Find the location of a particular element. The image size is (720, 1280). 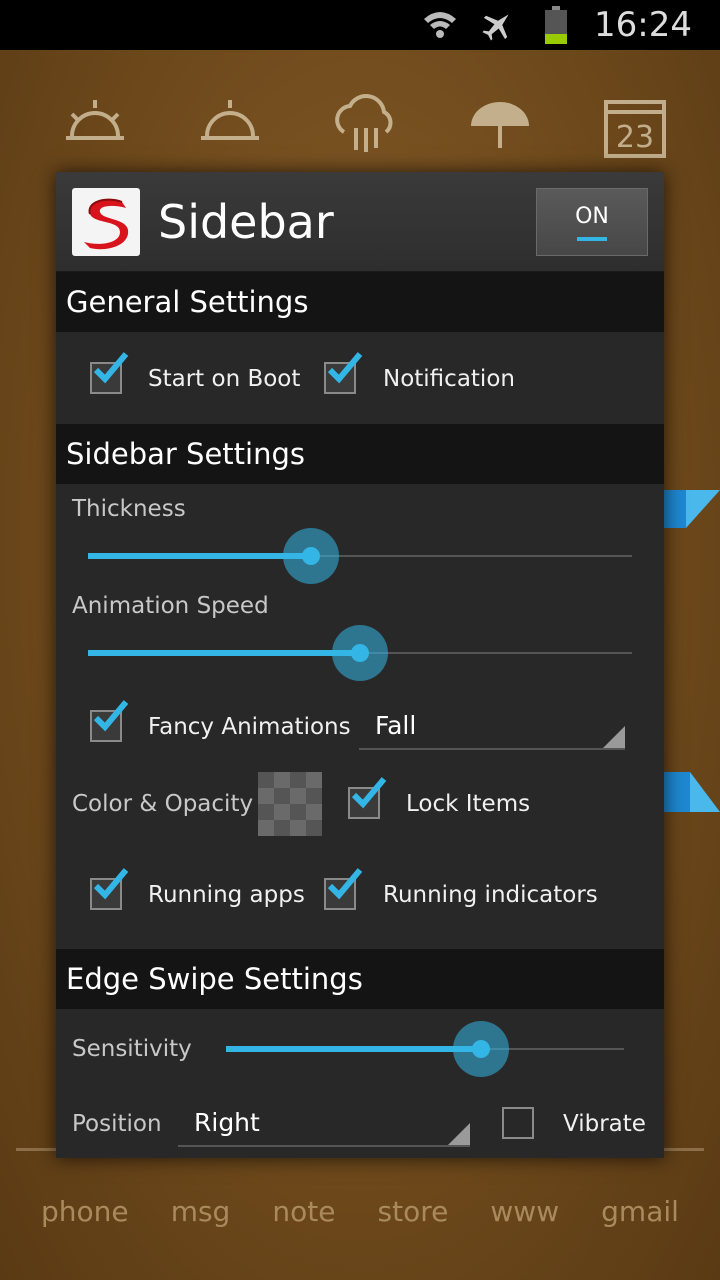

dock-item: note is located at coordinates (303, 1211).